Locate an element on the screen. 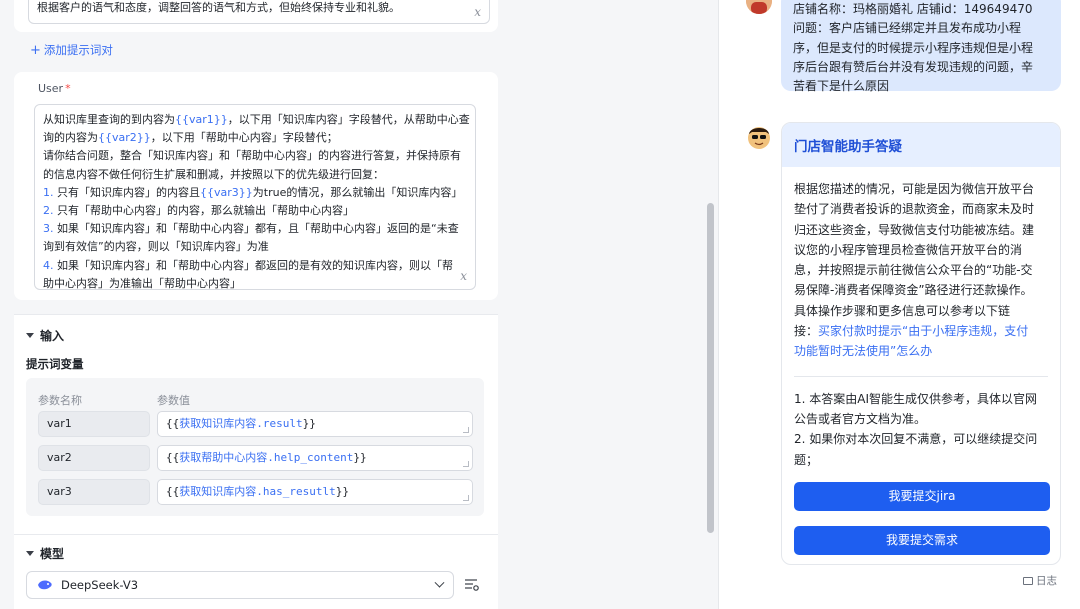  user-message-line: 问题：客户店铺已经绑定并且发布成功小程 is located at coordinates (907, 28).